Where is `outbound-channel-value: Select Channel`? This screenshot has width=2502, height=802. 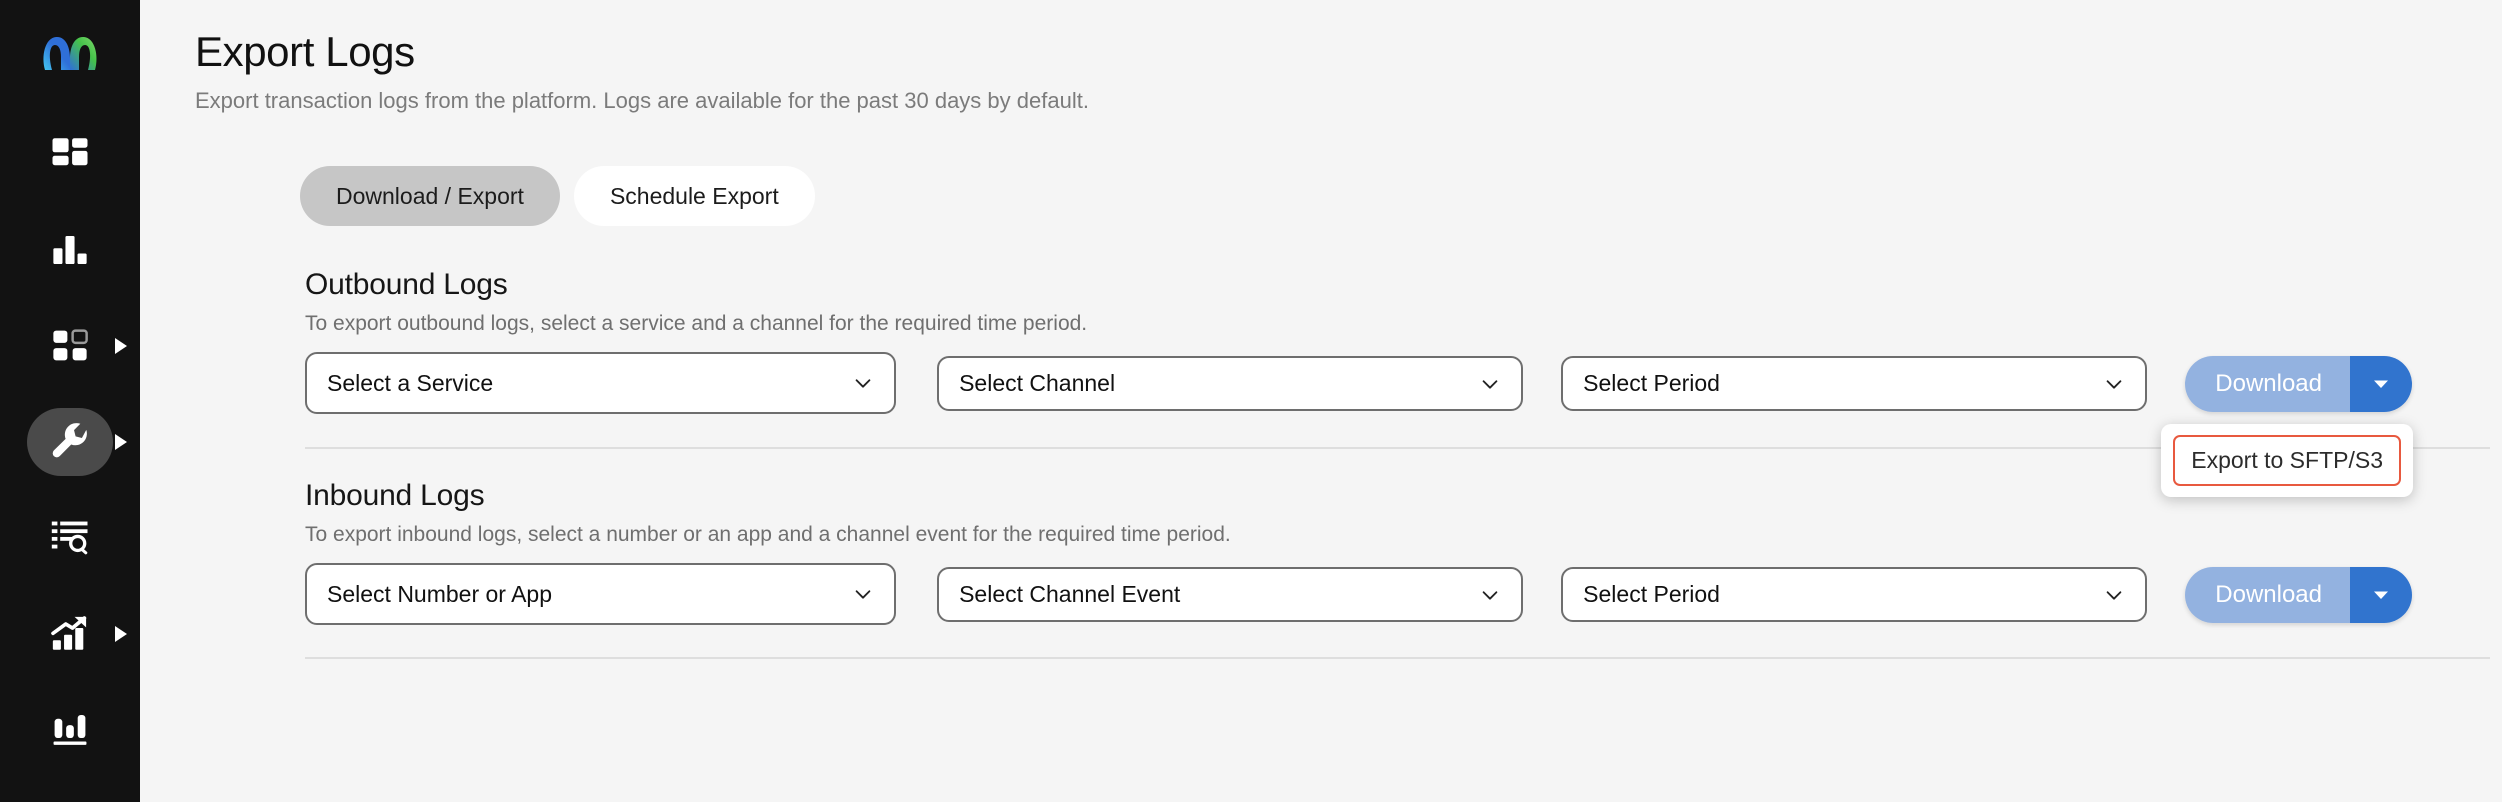
outbound-channel-value: Select Channel is located at coordinates (1037, 383).